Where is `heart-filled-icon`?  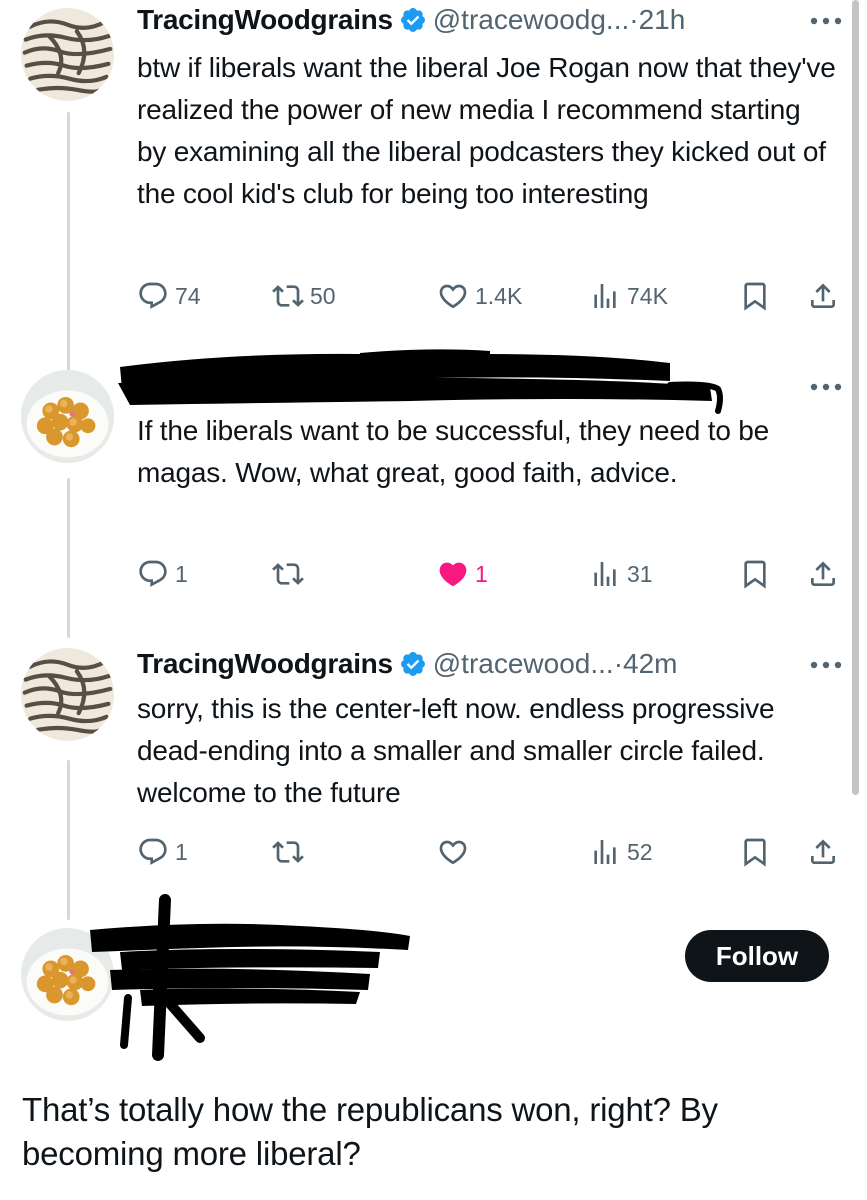 heart-filled-icon is located at coordinates (453, 574).